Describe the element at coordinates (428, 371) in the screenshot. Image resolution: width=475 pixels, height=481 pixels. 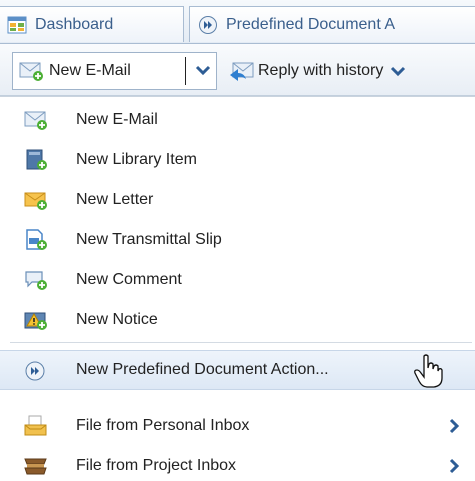
I see `hand-cursor-icon` at that location.